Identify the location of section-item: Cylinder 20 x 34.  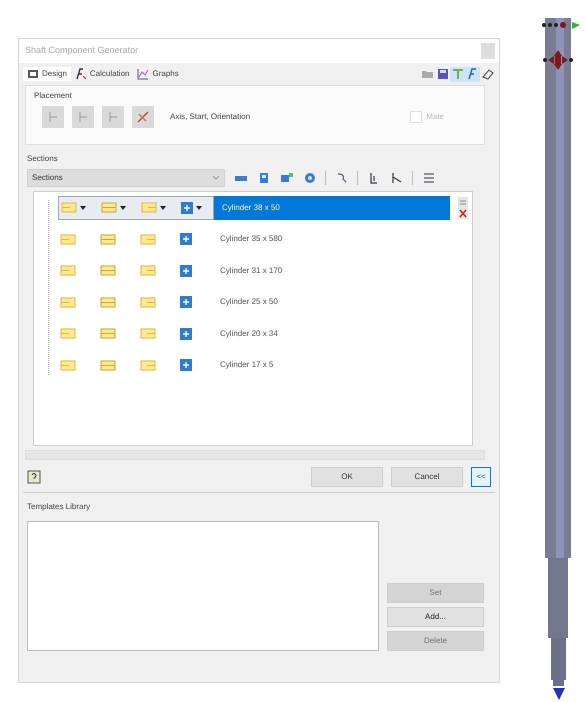
(245, 334).